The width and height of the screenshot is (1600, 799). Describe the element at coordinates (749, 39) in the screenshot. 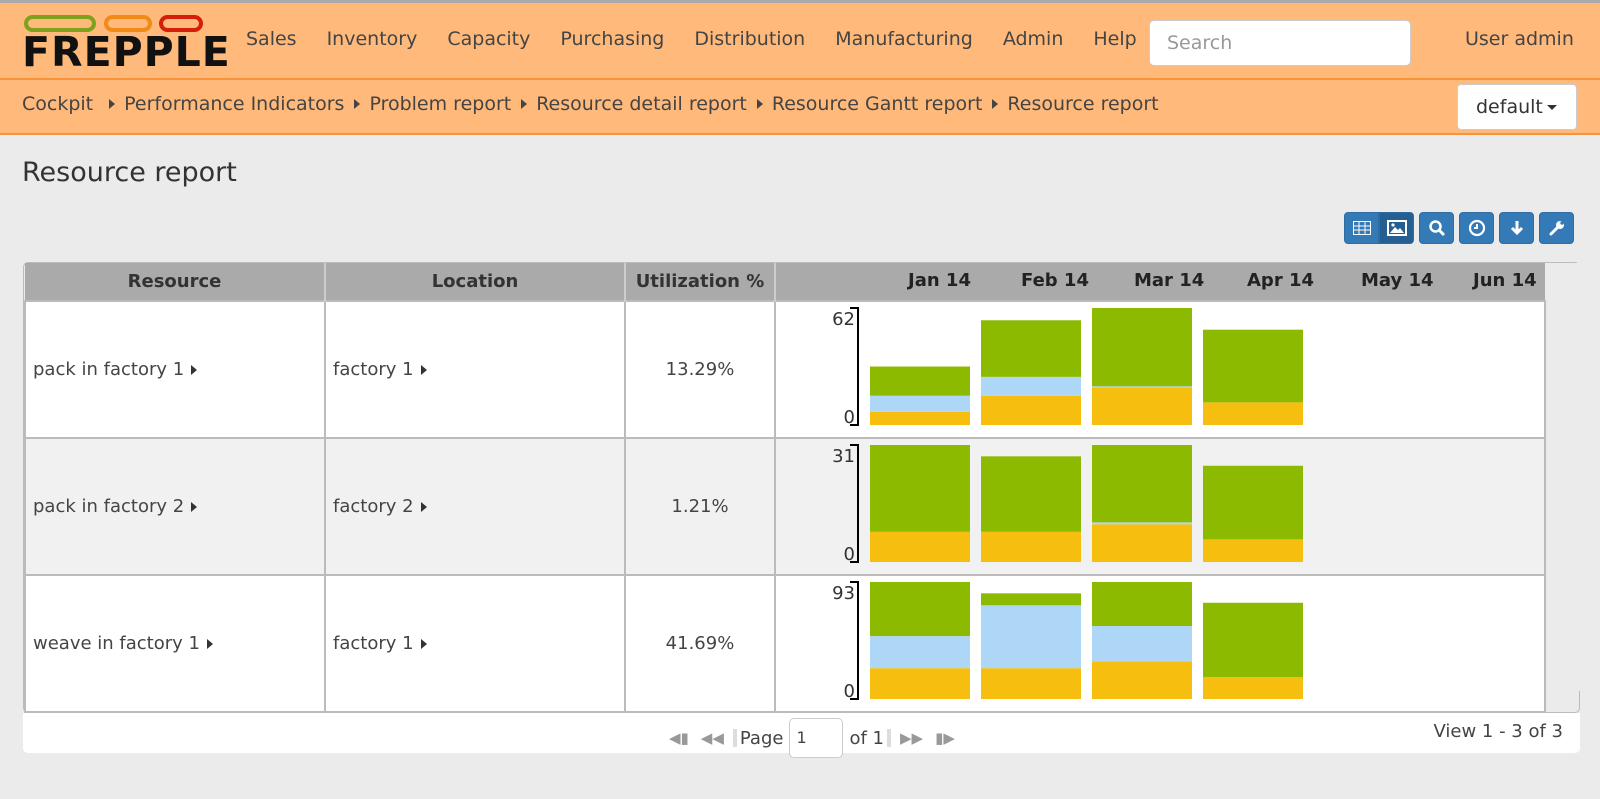

I see `menu-distribution: Distribution` at that location.